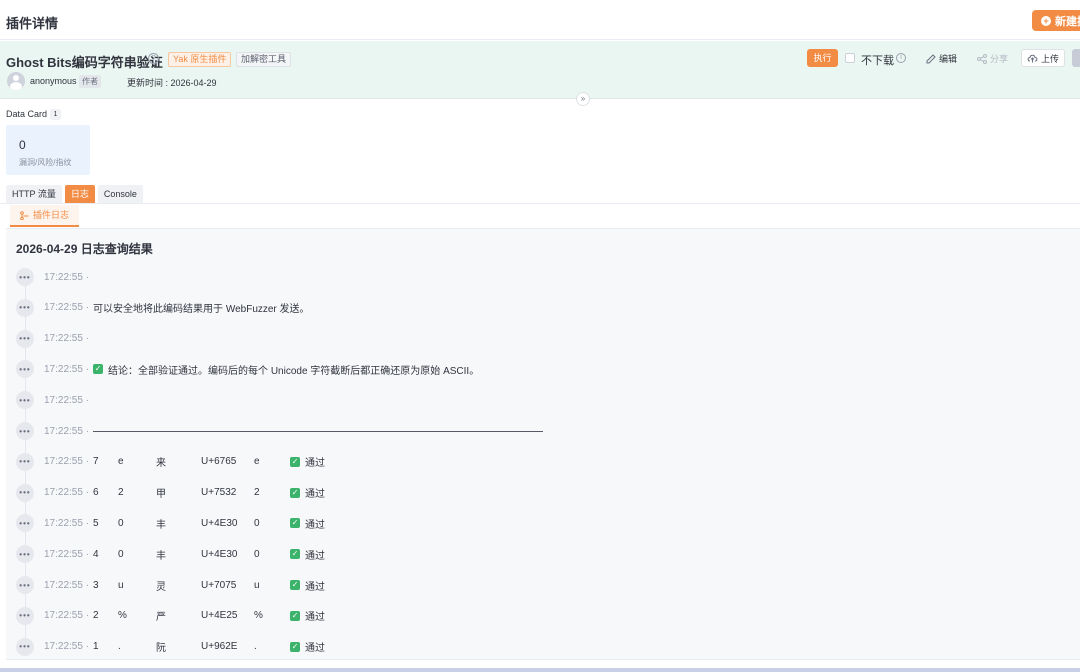 This screenshot has height=672, width=1080. What do you see at coordinates (170, 616) in the screenshot?
I see `log-row: ••• 17:22:55 · 2% 严 U+4E25% ✓ 通过` at bounding box center [170, 616].